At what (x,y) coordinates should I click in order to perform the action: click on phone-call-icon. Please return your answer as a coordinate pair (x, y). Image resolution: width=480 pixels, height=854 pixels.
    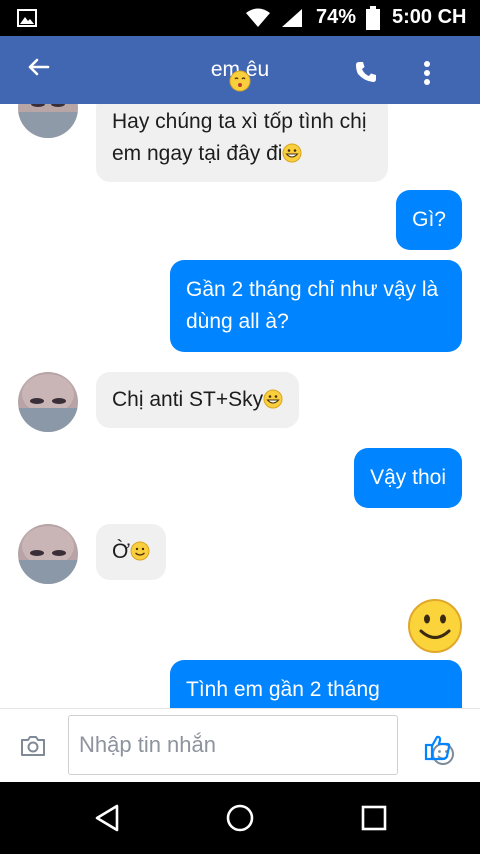
    Looking at the image, I should click on (366, 72).